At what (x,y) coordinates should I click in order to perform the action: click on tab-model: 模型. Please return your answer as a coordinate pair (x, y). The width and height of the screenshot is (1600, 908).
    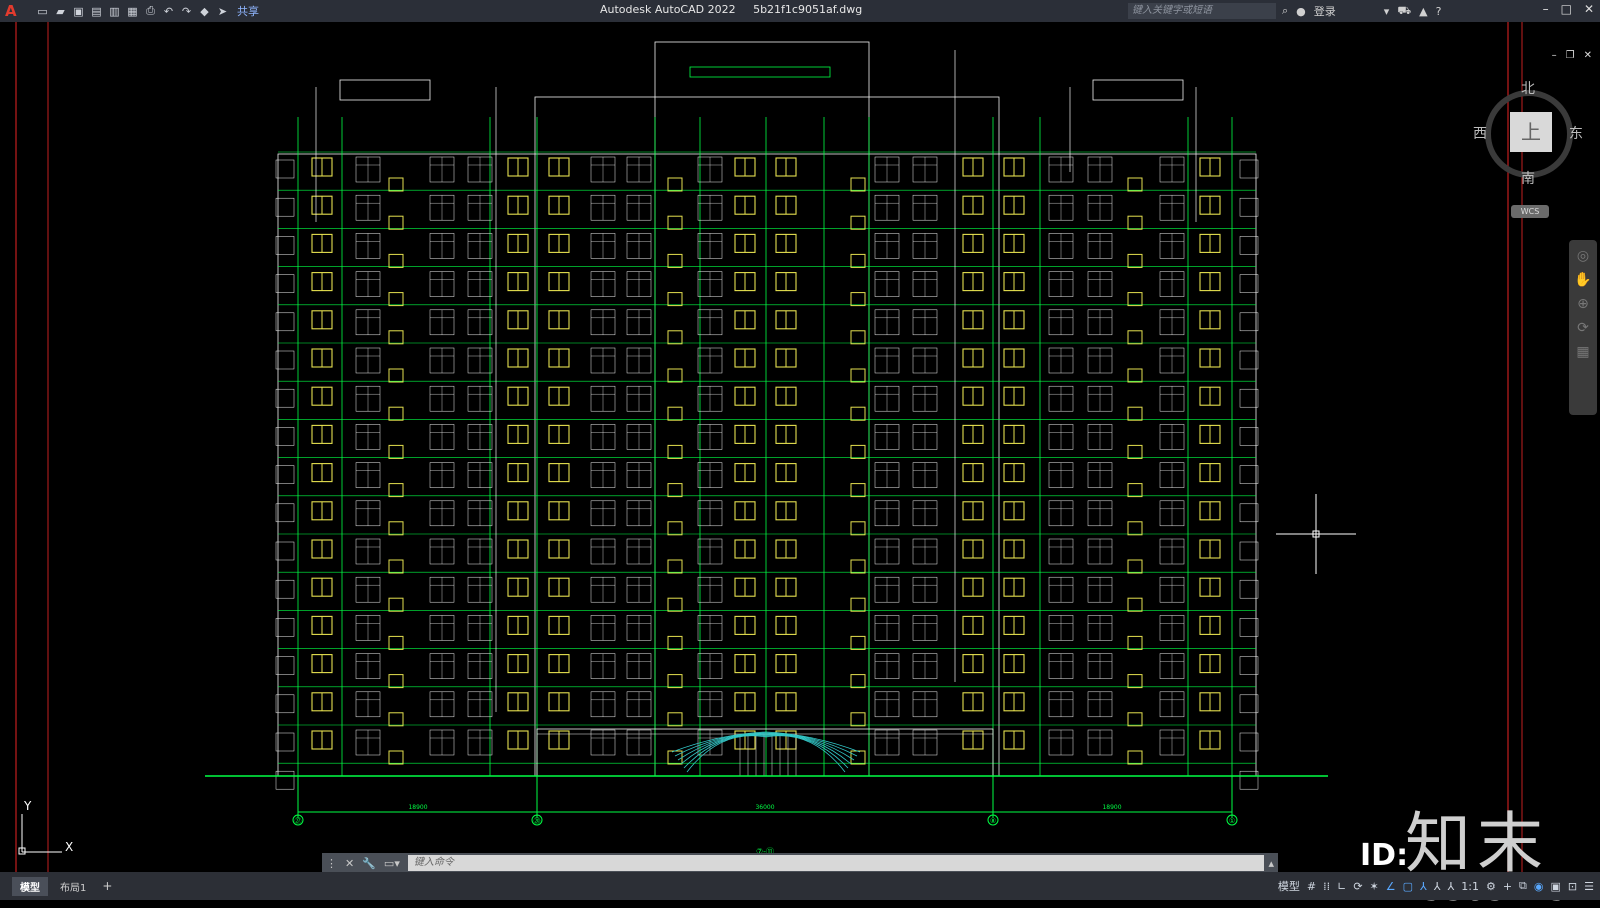
    Looking at the image, I should click on (30, 886).